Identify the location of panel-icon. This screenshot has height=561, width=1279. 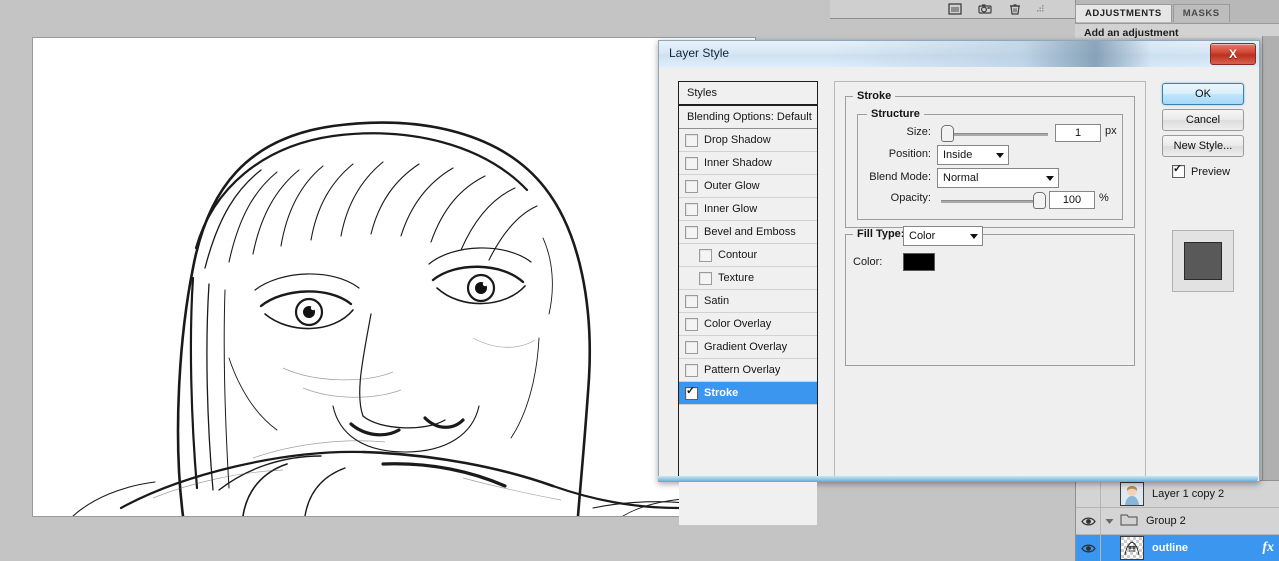
(955, 9).